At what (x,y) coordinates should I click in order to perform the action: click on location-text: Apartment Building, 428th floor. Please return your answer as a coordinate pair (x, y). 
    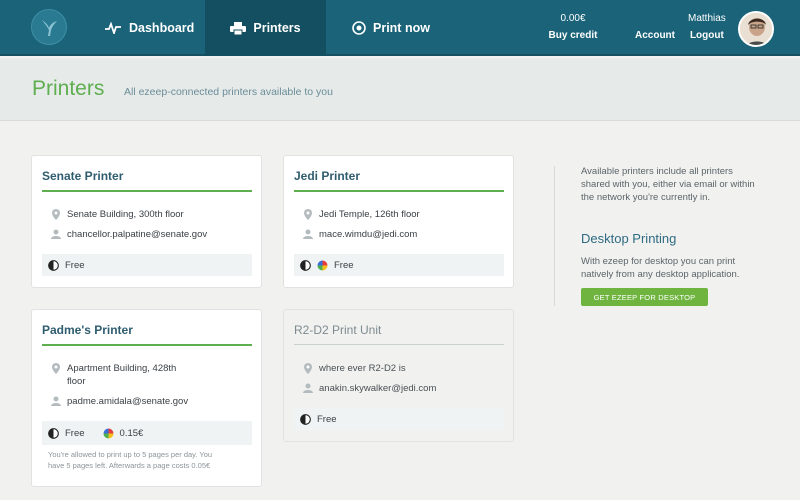
    Looking at the image, I should click on (121, 375).